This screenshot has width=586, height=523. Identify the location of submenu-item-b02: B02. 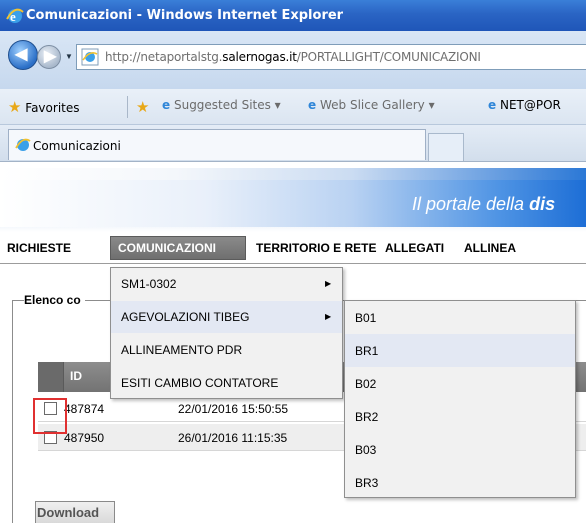
(460, 383).